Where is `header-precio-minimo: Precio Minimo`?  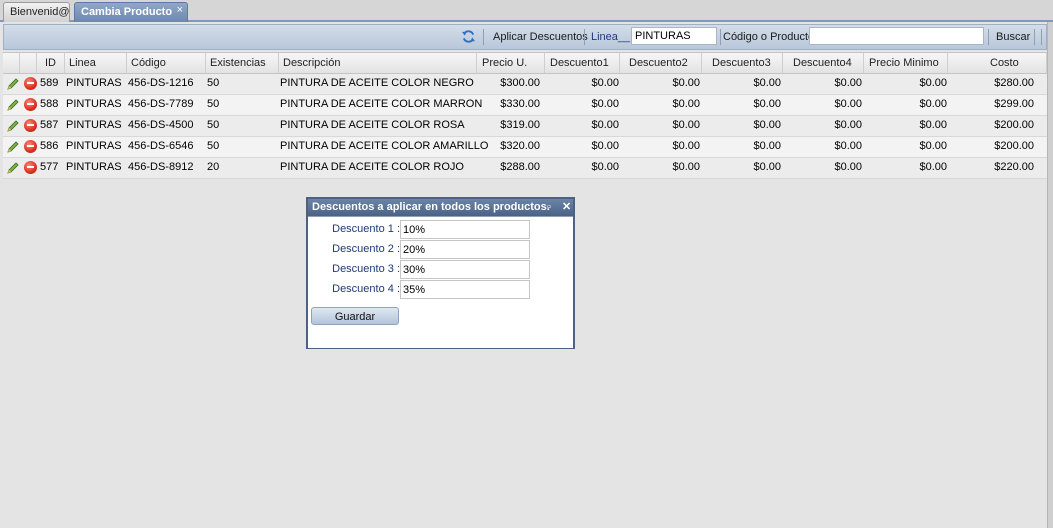
header-precio-minimo: Precio Minimo is located at coordinates (906, 63).